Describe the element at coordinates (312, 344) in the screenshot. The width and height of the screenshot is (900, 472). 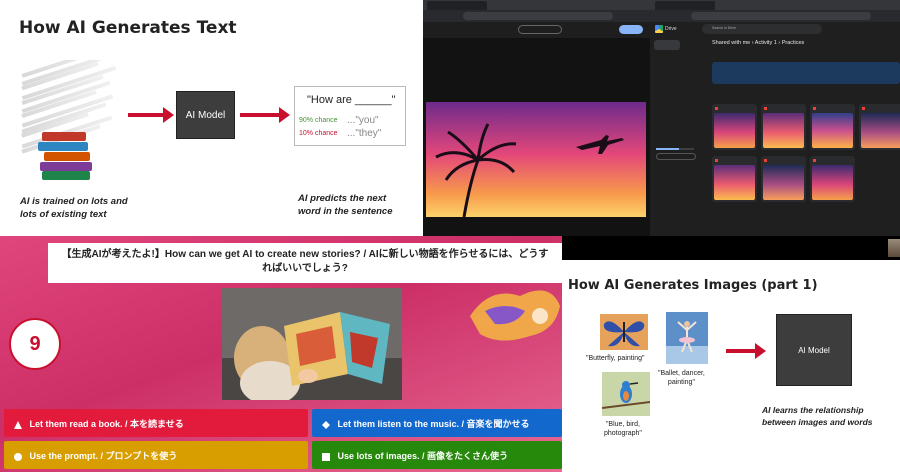
I see `child-reading-book-photo` at that location.